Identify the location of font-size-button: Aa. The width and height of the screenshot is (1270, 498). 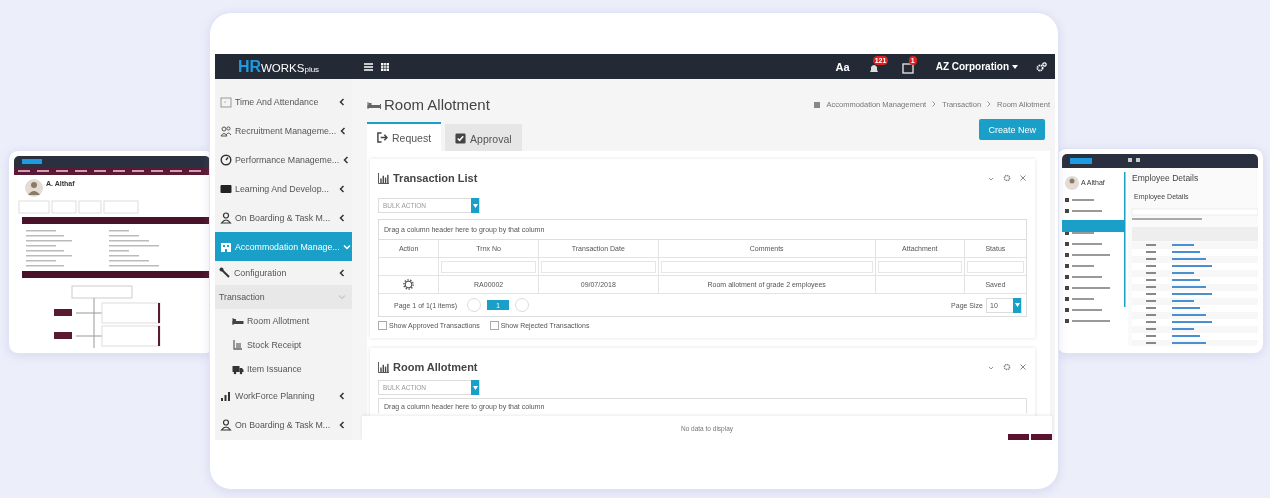
(842, 66).